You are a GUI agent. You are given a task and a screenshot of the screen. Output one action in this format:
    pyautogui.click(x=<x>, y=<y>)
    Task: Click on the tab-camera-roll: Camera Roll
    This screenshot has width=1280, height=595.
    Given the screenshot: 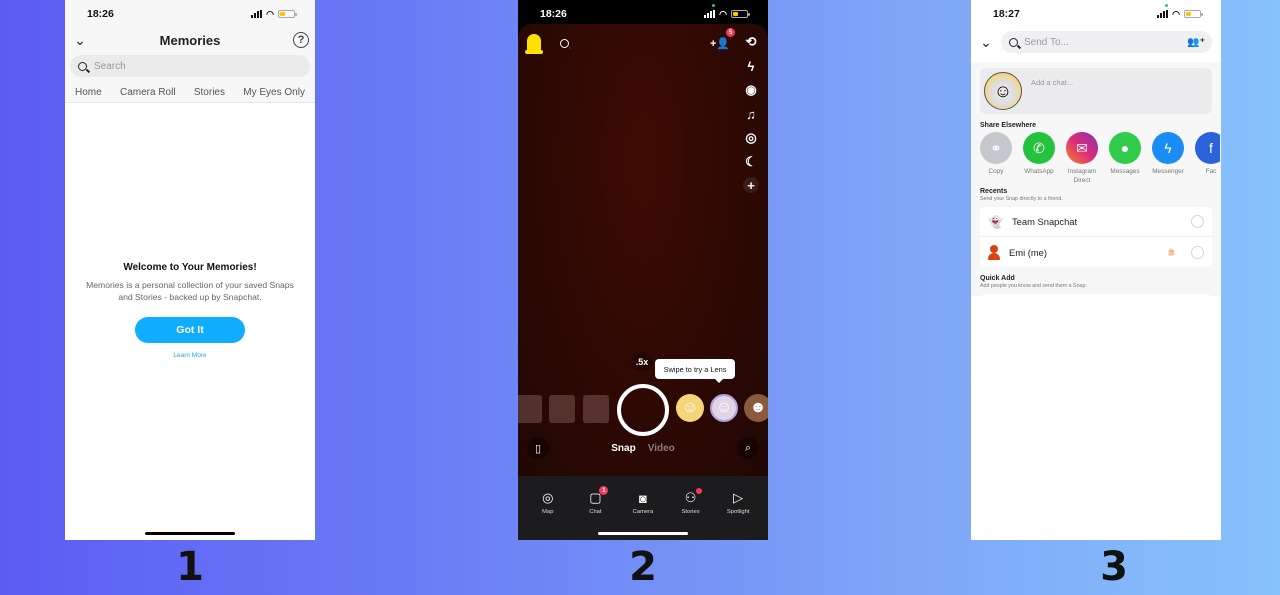 What is the action you would take?
    pyautogui.click(x=148, y=92)
    